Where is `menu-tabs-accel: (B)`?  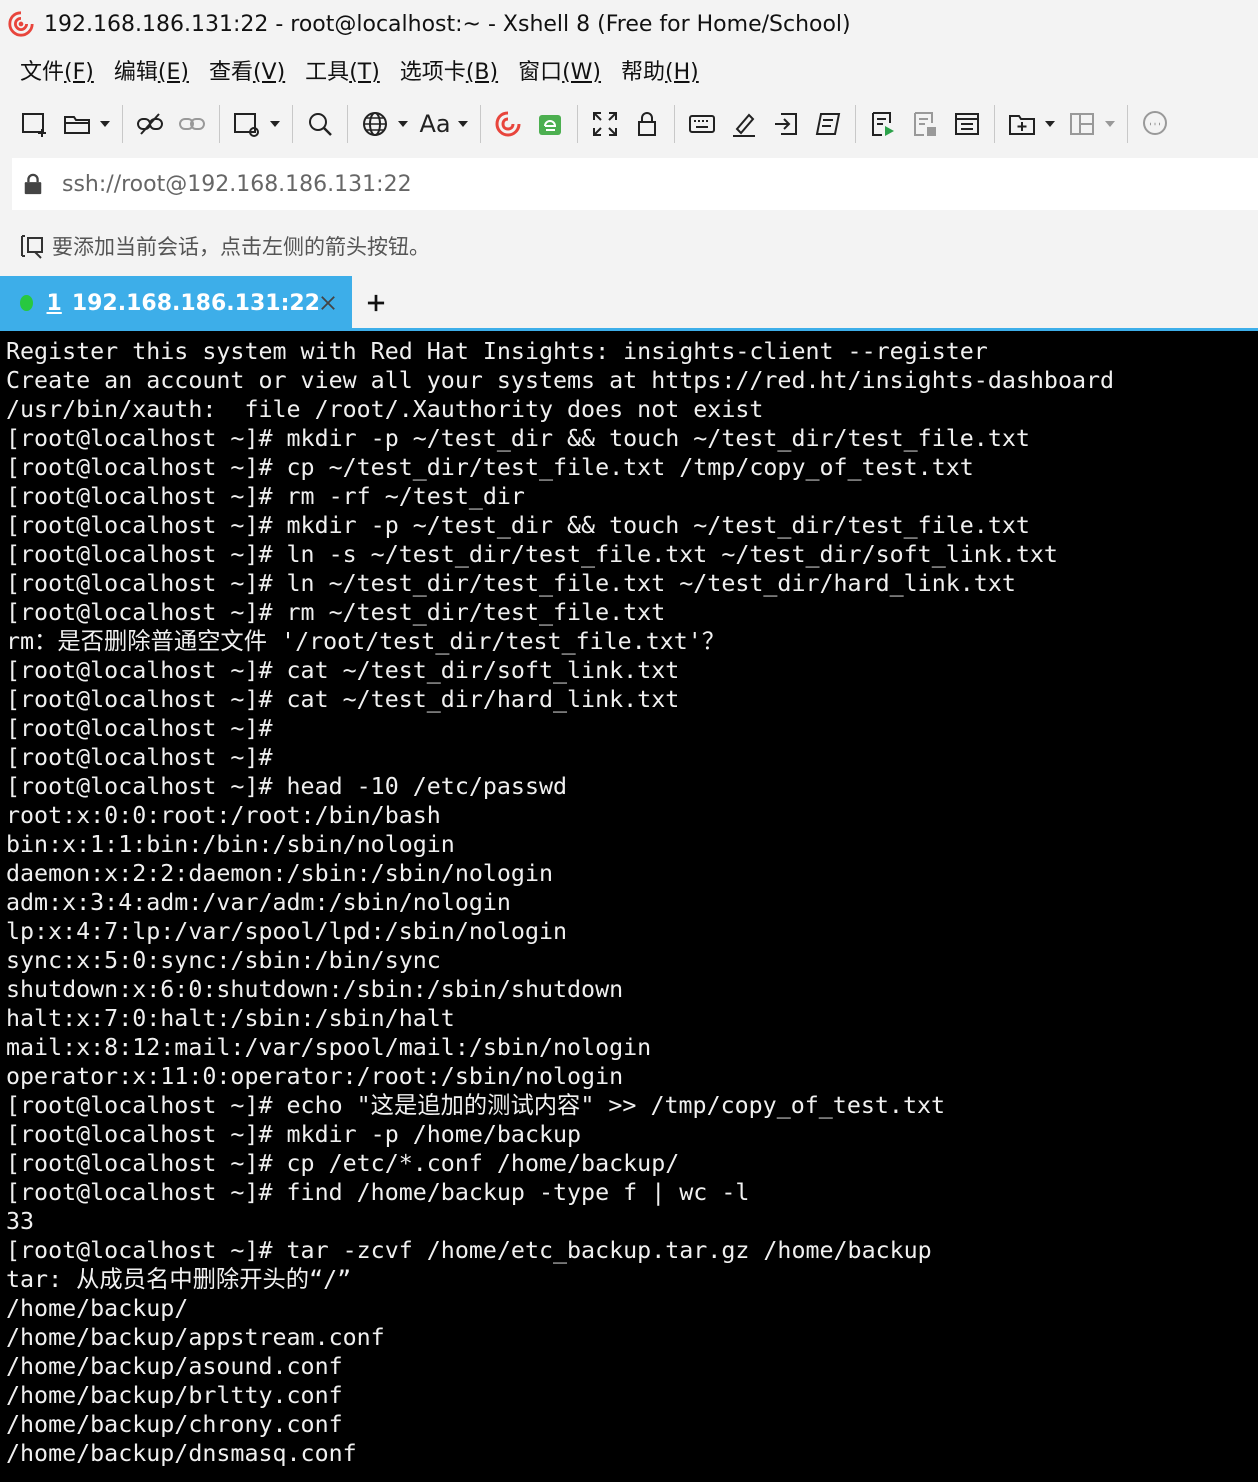 menu-tabs-accel: (B) is located at coordinates (482, 72).